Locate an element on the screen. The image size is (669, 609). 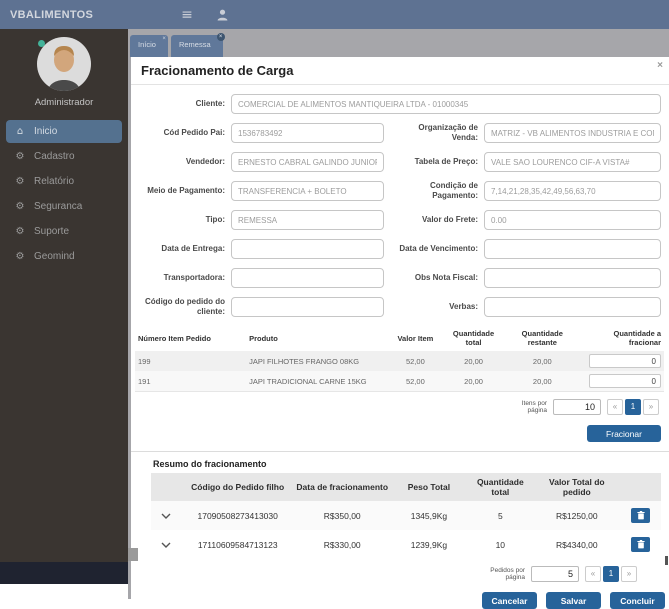
data-entrega-label: Data de Entrega: is located at coordinates (193, 248).